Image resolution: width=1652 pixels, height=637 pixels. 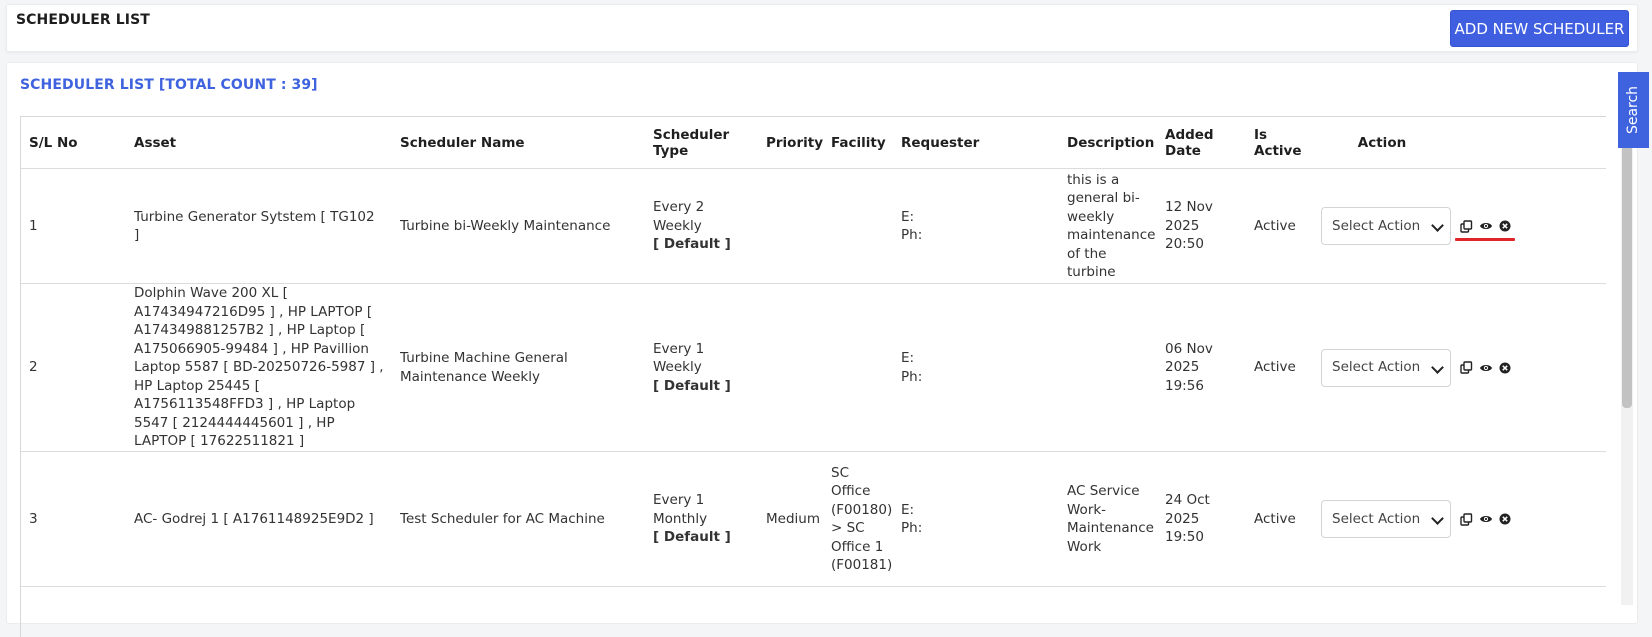 I want to click on col-action: Action, so click(x=1382, y=143).